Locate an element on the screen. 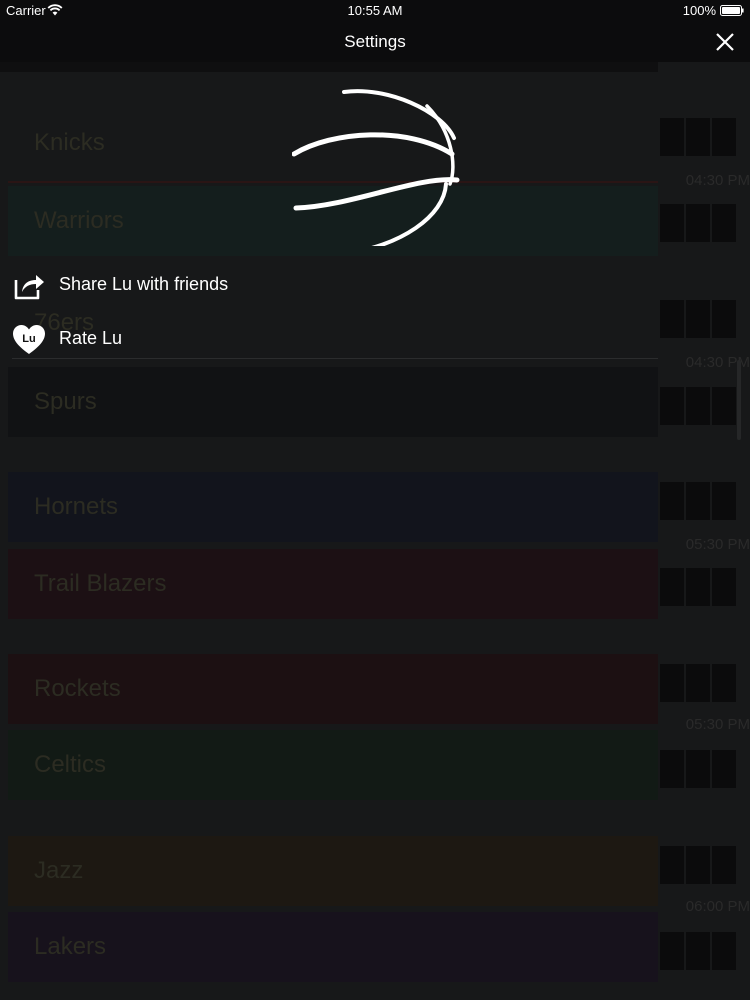 Image resolution: width=750 pixels, height=1000 pixels. share-with-friends-button: Share Lu with friends is located at coordinates (330, 285).